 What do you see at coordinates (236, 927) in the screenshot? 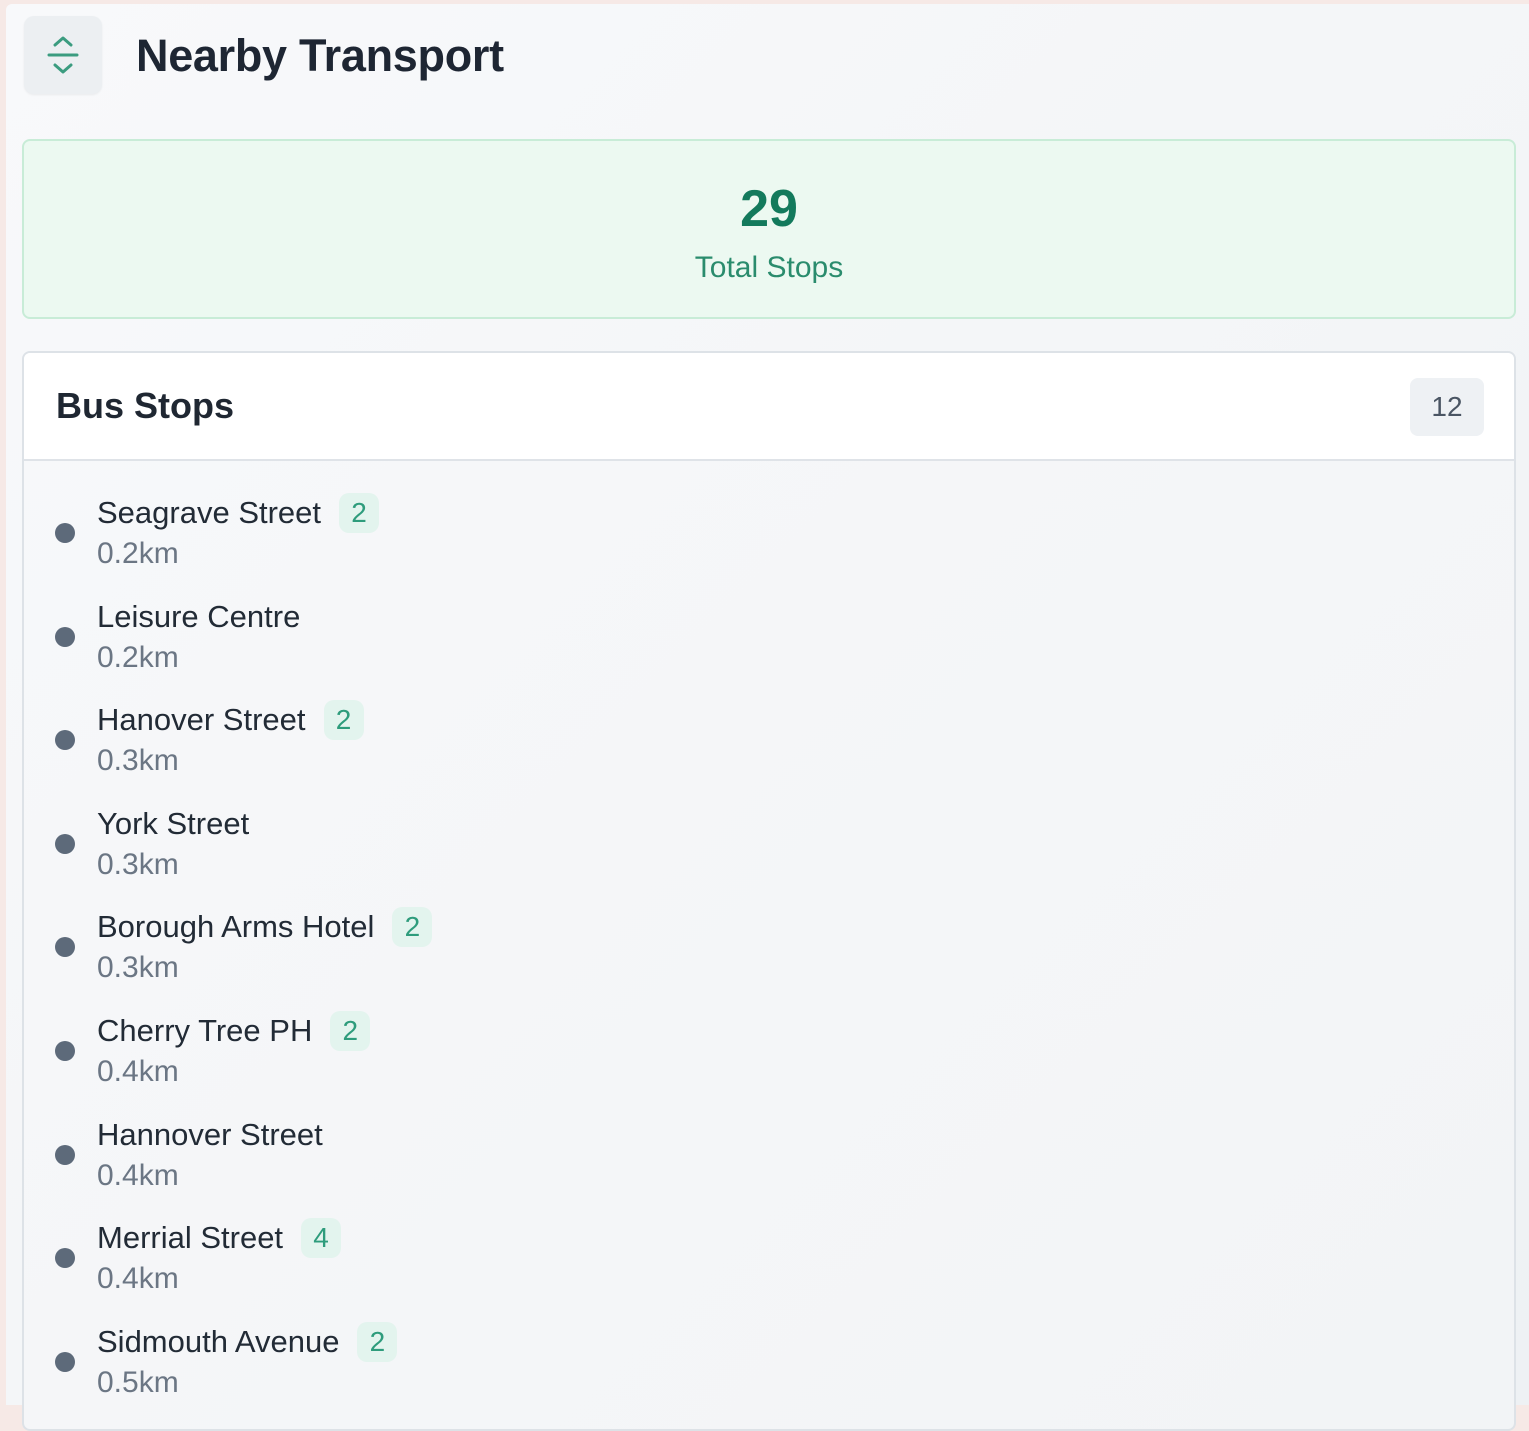
I see `stop-name: Borough Arms Hotel` at bounding box center [236, 927].